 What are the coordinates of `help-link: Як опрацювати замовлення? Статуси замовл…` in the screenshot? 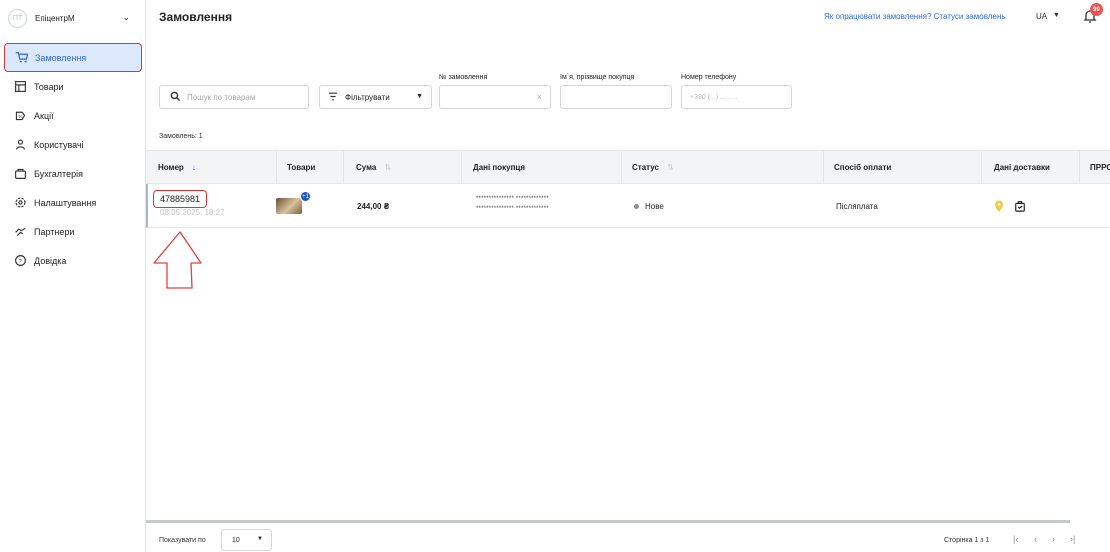 It's located at (914, 16).